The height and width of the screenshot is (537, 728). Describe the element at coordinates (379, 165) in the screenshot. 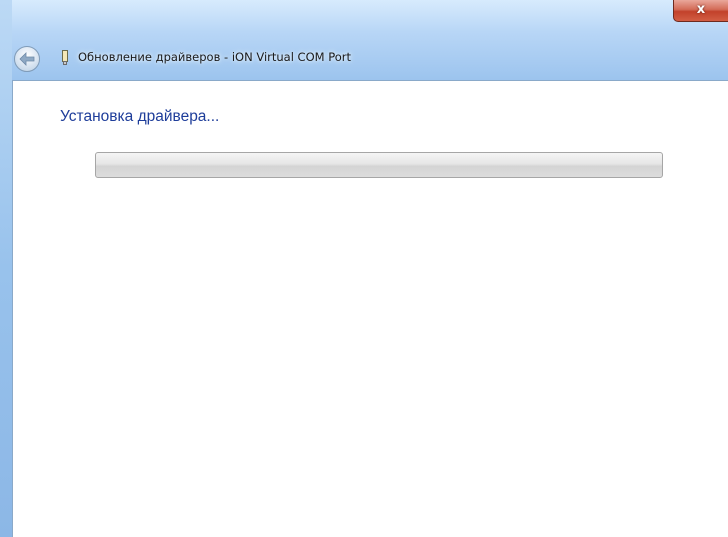

I see `install-progress-bar` at that location.